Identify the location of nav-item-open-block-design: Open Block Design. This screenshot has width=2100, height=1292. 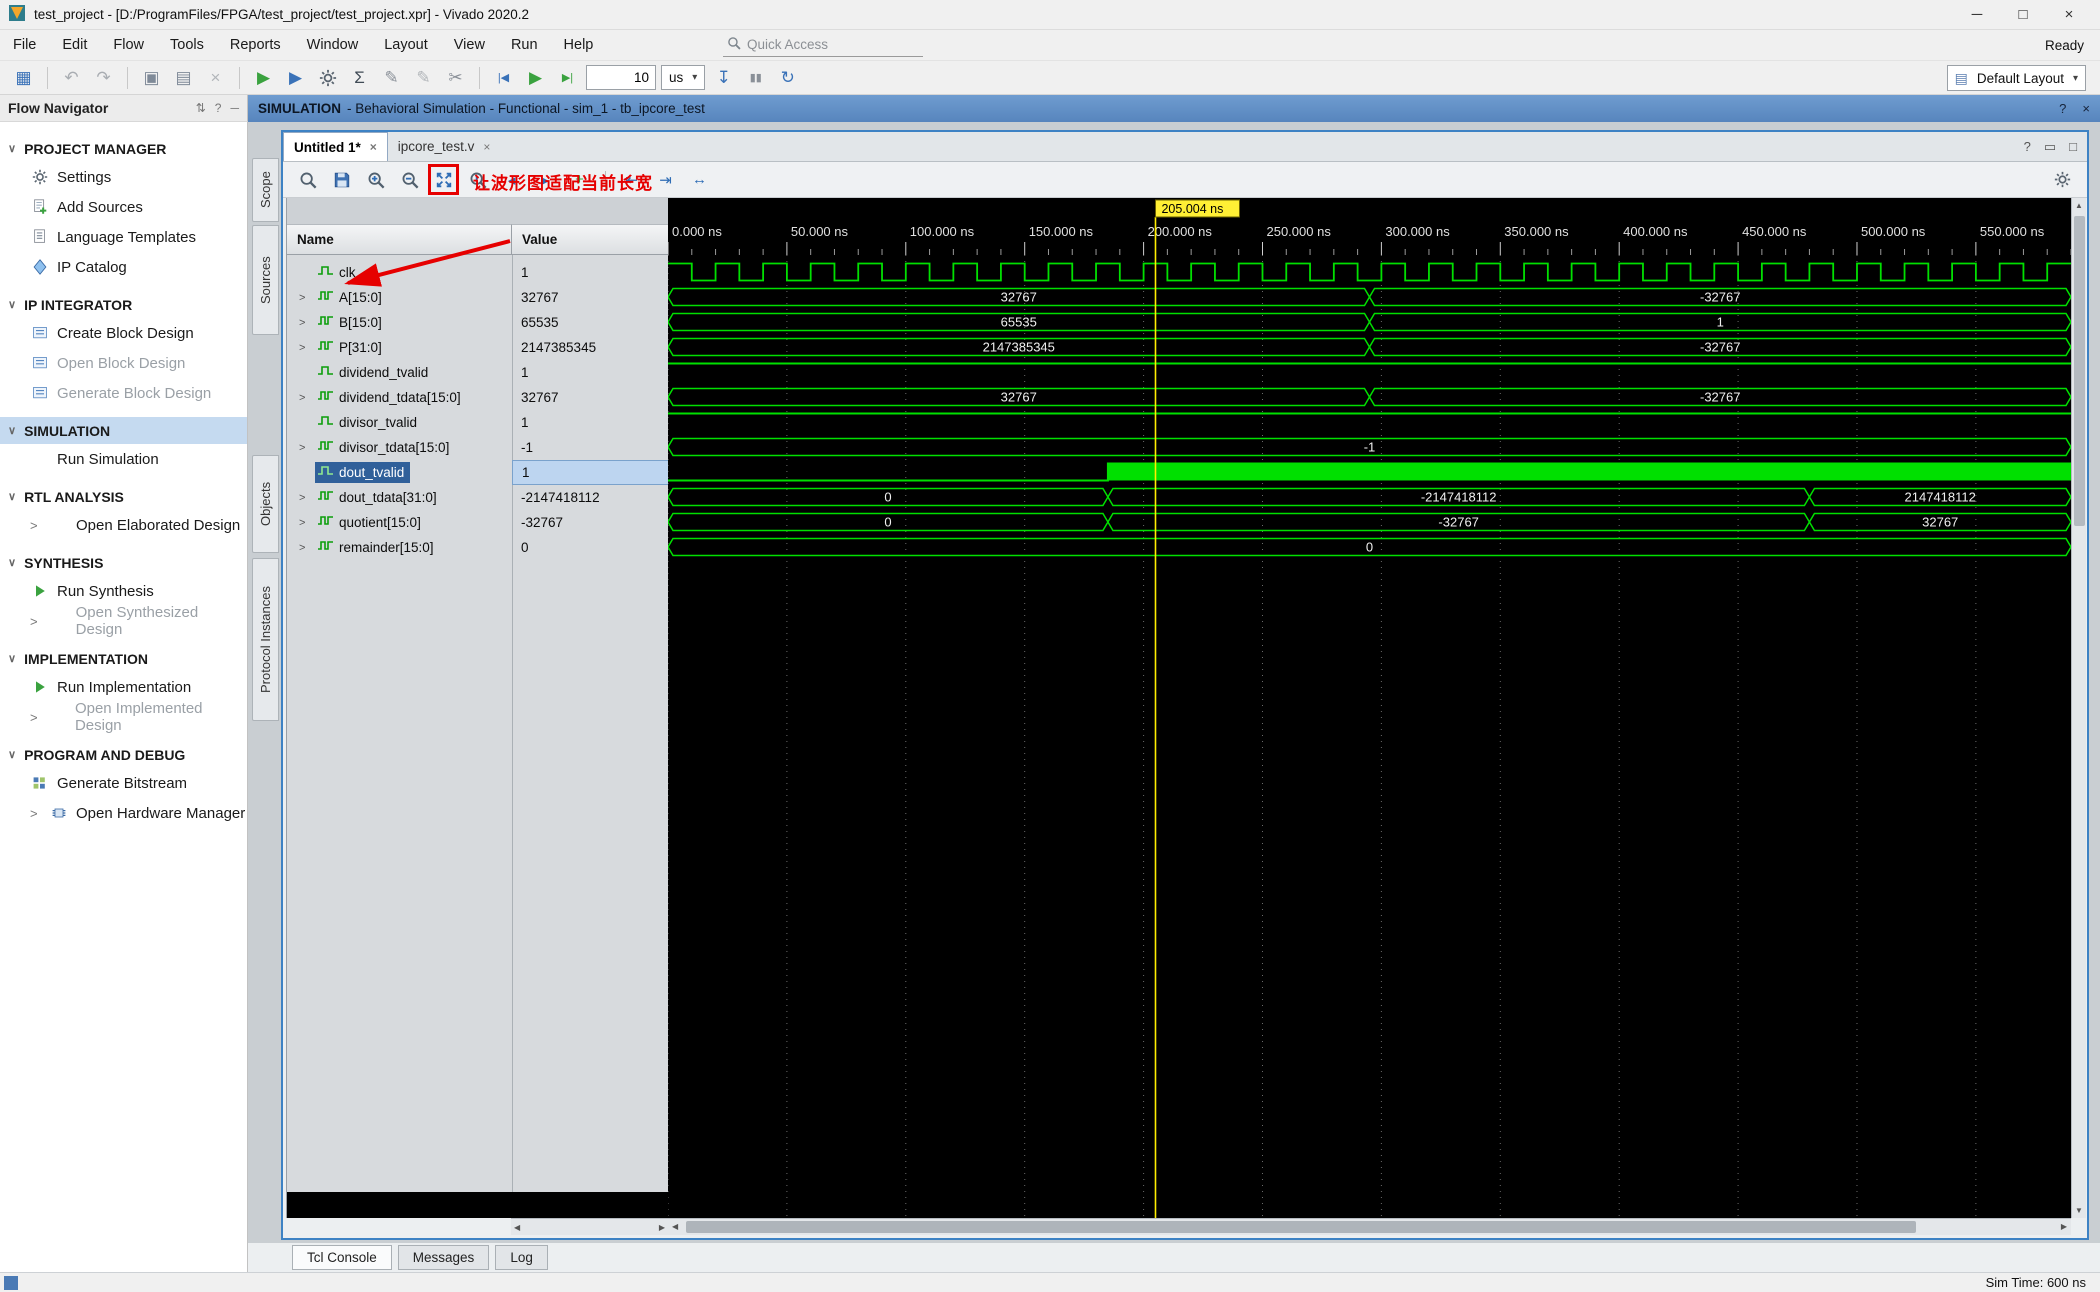
(123, 363).